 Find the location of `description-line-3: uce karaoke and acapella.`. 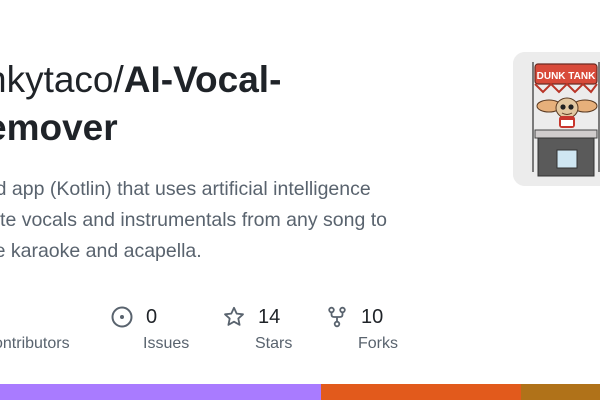

description-line-3: uce karaoke and acapella. is located at coordinates (101, 251).